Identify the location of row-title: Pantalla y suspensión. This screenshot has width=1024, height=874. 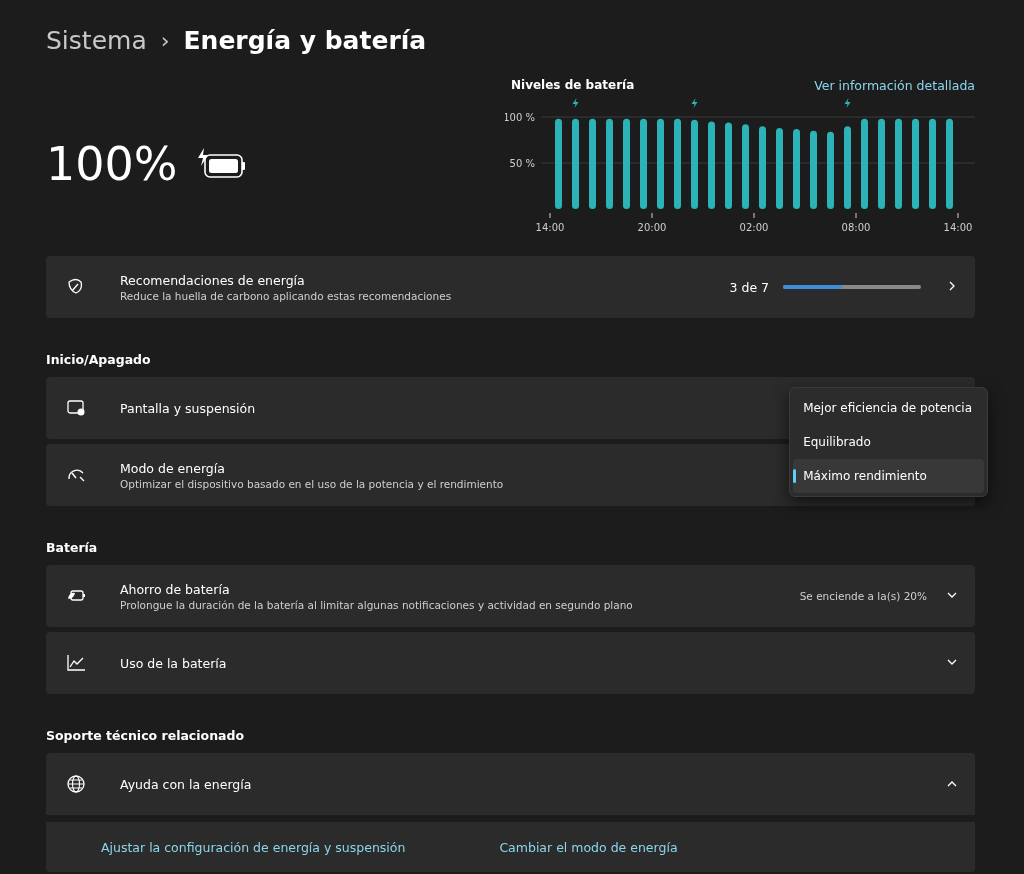
(188, 408).